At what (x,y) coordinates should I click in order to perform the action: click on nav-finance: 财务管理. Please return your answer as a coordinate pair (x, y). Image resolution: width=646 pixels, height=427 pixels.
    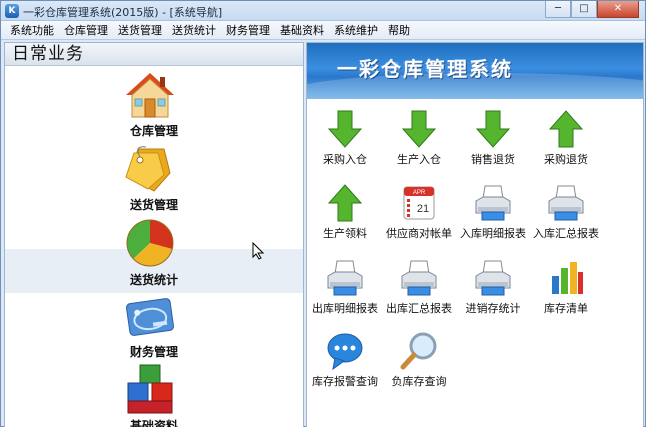
    Looking at the image, I should click on (154, 328).